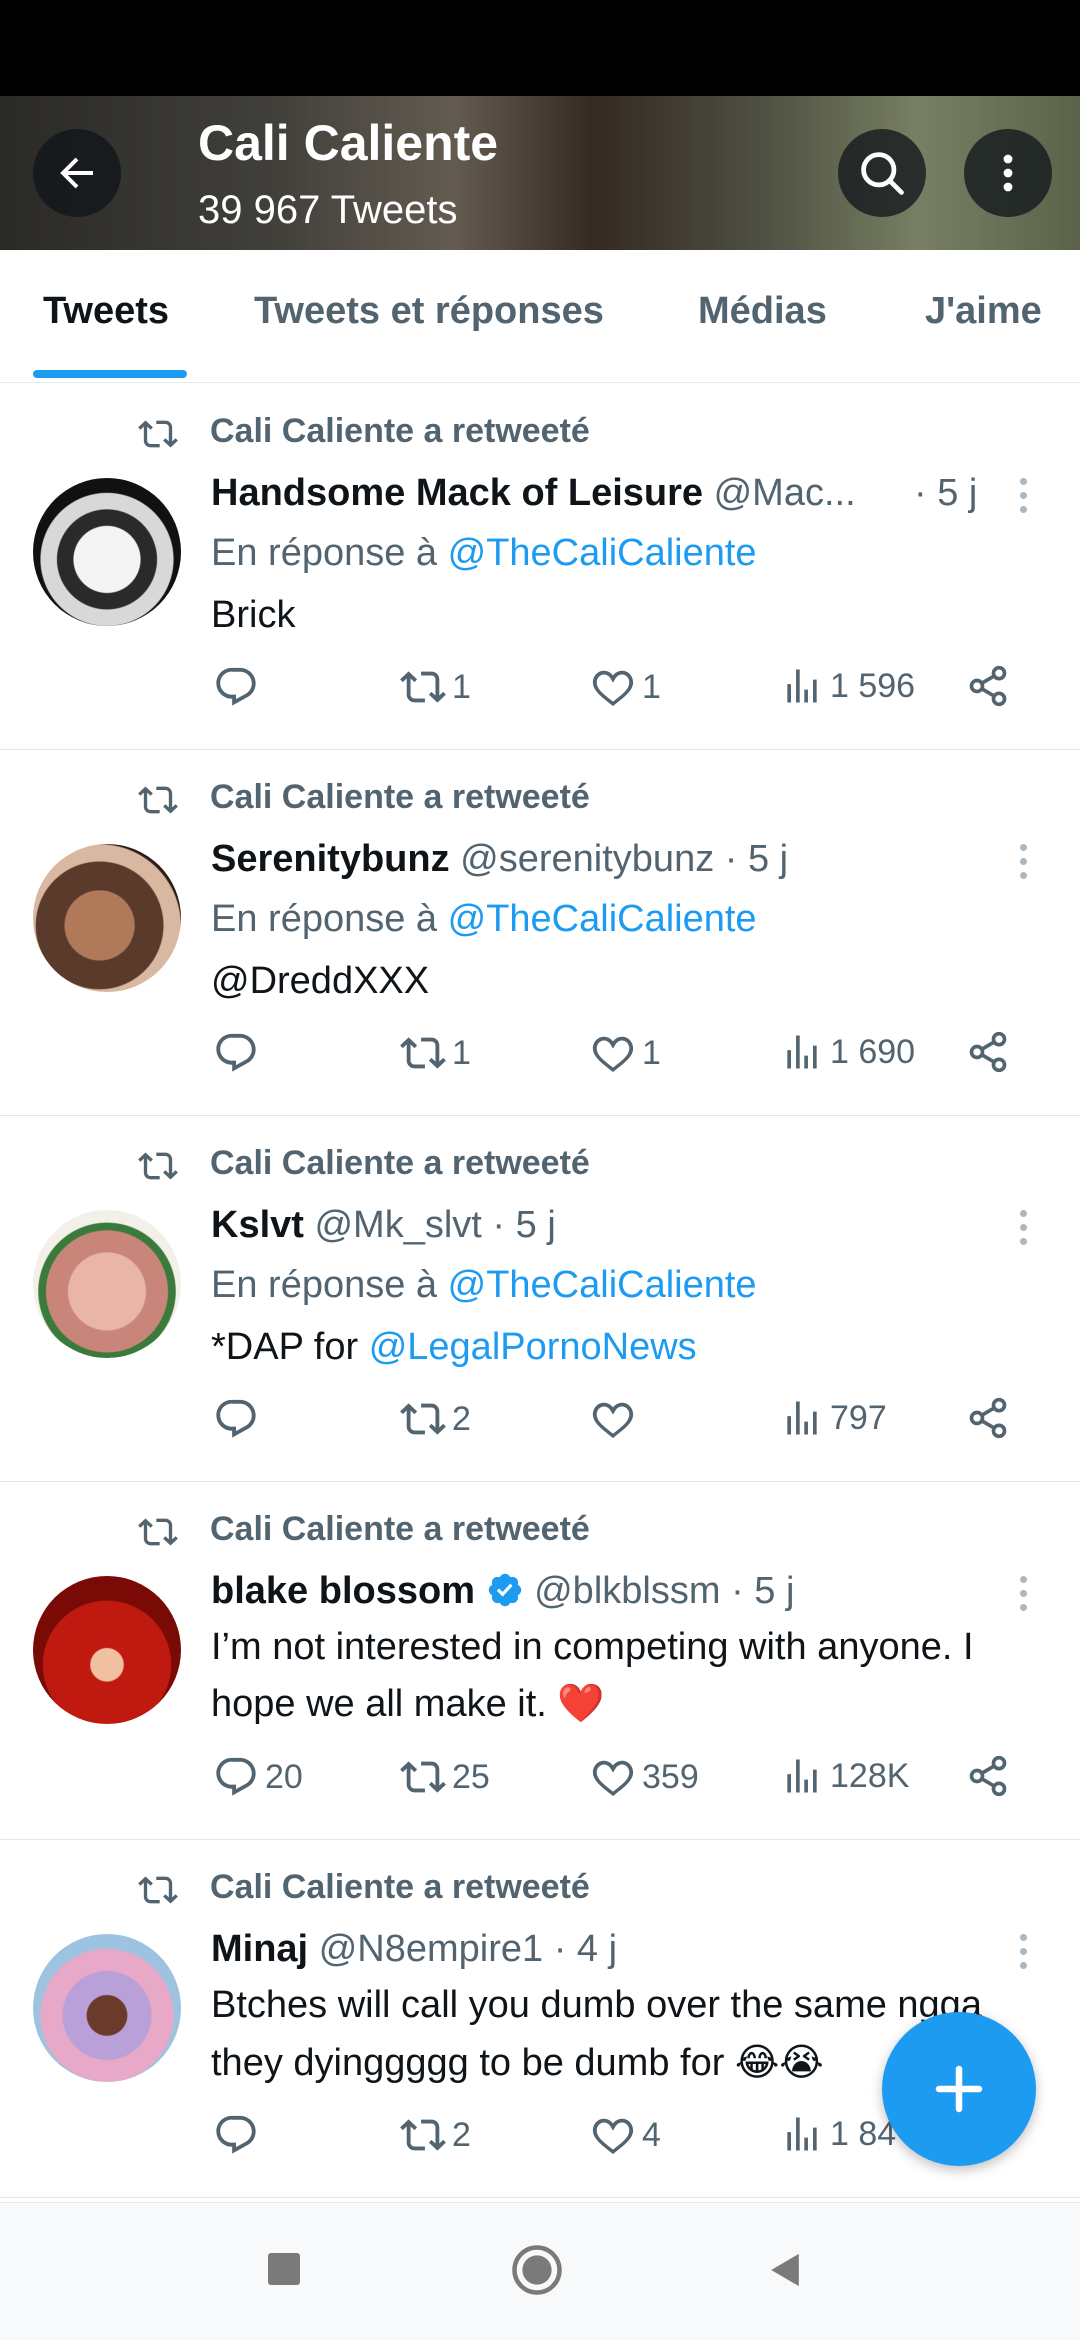 The height and width of the screenshot is (2340, 1080). What do you see at coordinates (110, 374) in the screenshot?
I see `active-tab-indicator` at bounding box center [110, 374].